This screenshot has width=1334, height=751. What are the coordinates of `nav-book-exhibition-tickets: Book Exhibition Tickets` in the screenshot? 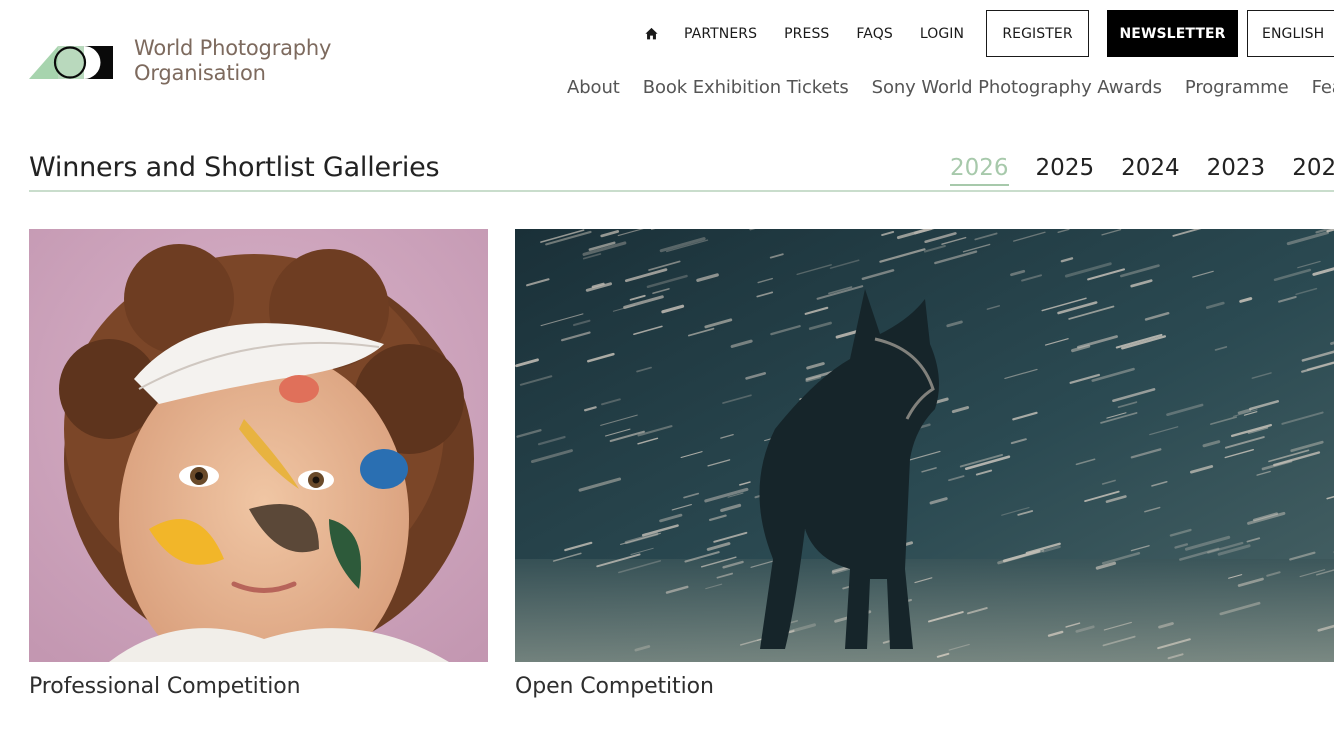 It's located at (746, 87).